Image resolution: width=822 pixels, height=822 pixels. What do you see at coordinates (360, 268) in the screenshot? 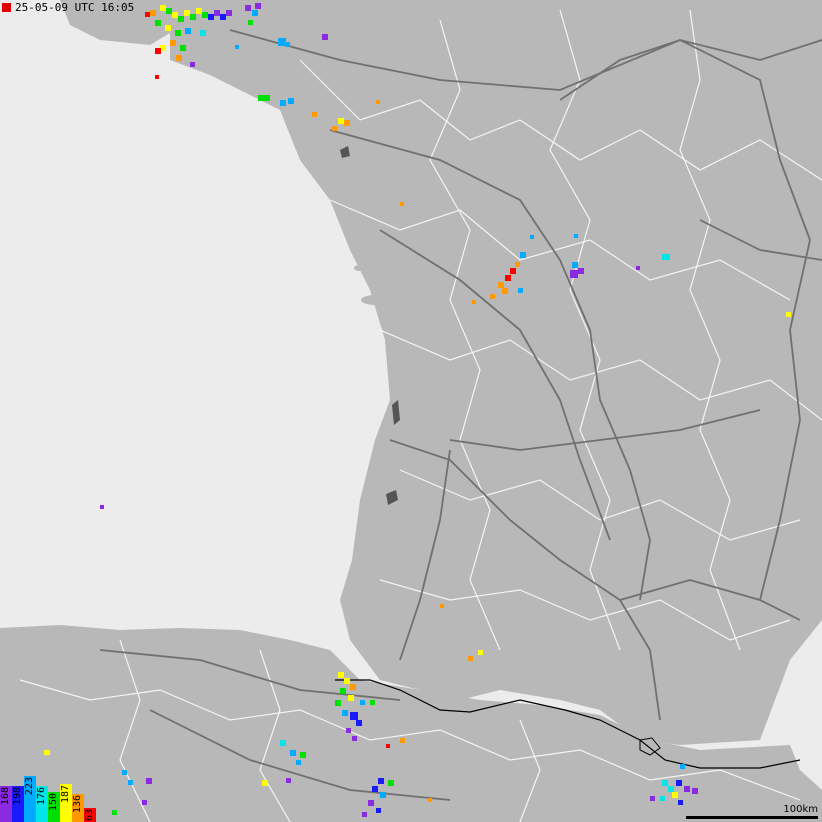
I see `island-oleron` at bounding box center [360, 268].